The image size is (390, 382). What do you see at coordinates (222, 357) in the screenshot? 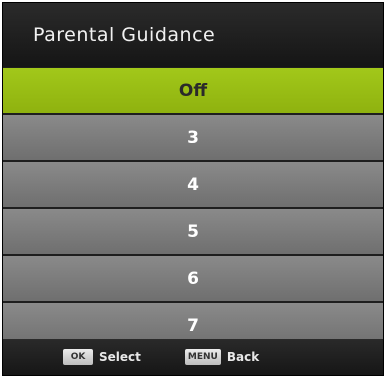
I see `back-hint: MENU Back` at bounding box center [222, 357].